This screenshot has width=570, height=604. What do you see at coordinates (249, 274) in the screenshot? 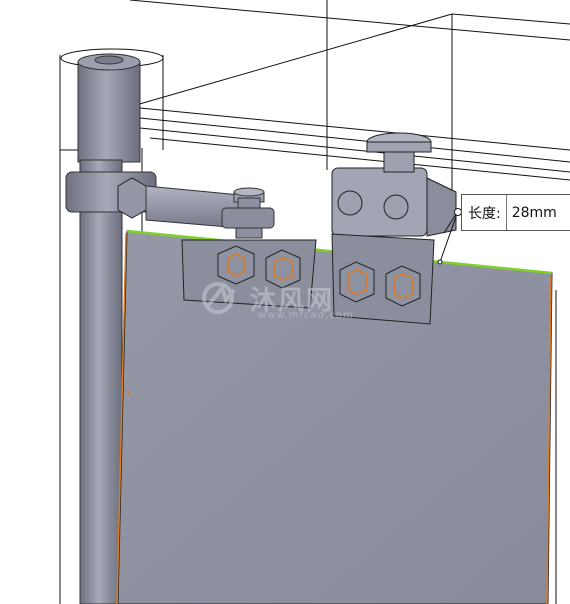
I see `left-bracket` at bounding box center [249, 274].